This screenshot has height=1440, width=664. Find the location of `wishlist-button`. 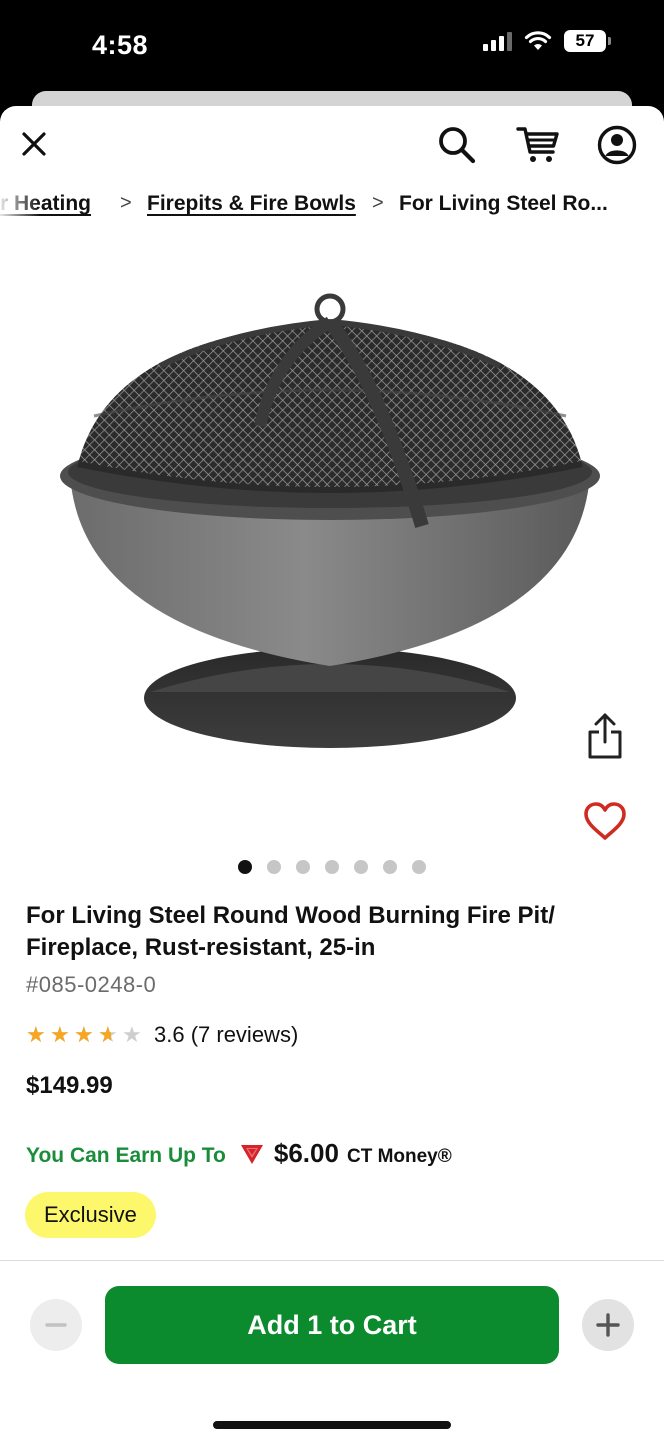

wishlist-button is located at coordinates (605, 821).